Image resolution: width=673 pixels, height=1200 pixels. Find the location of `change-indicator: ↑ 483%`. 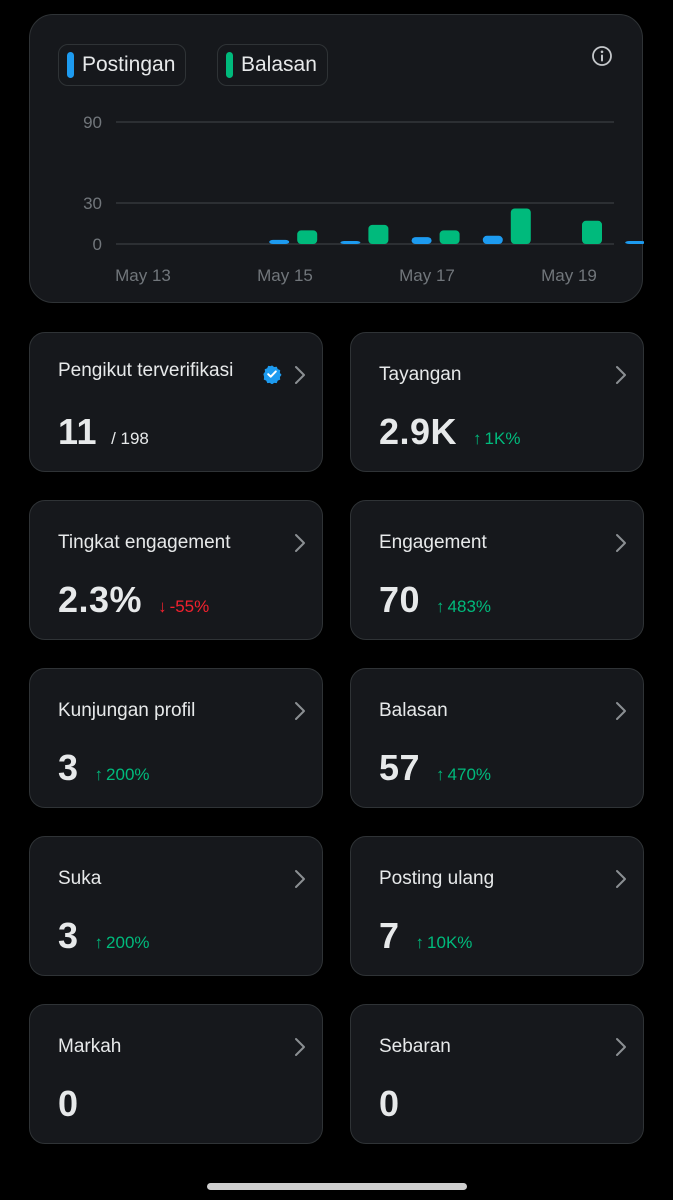

change-indicator: ↑ 483% is located at coordinates (463, 607).